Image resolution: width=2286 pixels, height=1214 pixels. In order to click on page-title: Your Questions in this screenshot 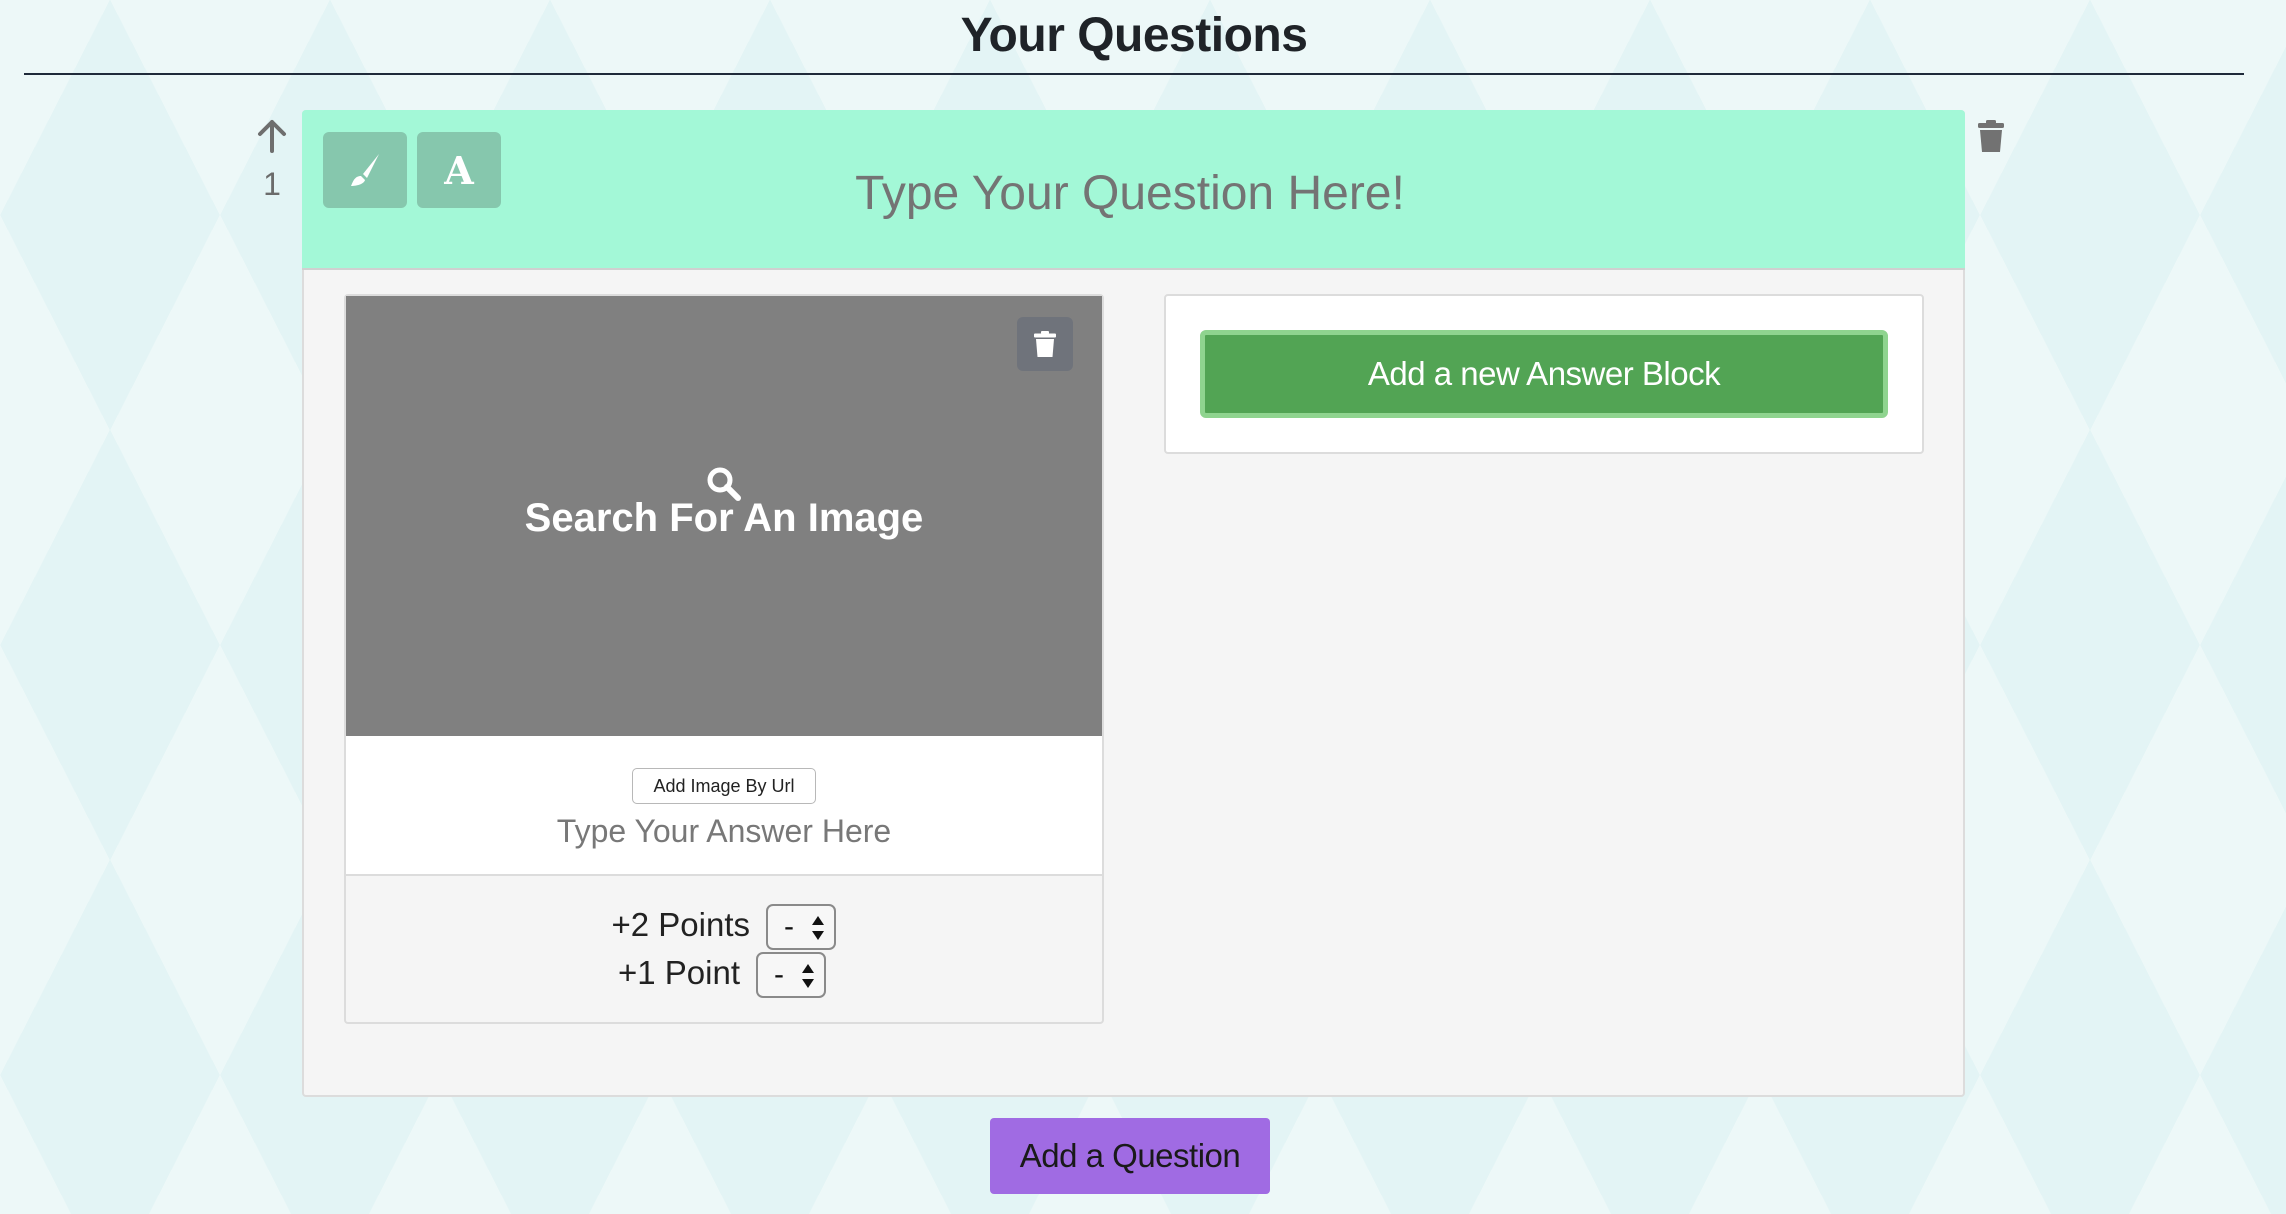, I will do `click(1134, 35)`.